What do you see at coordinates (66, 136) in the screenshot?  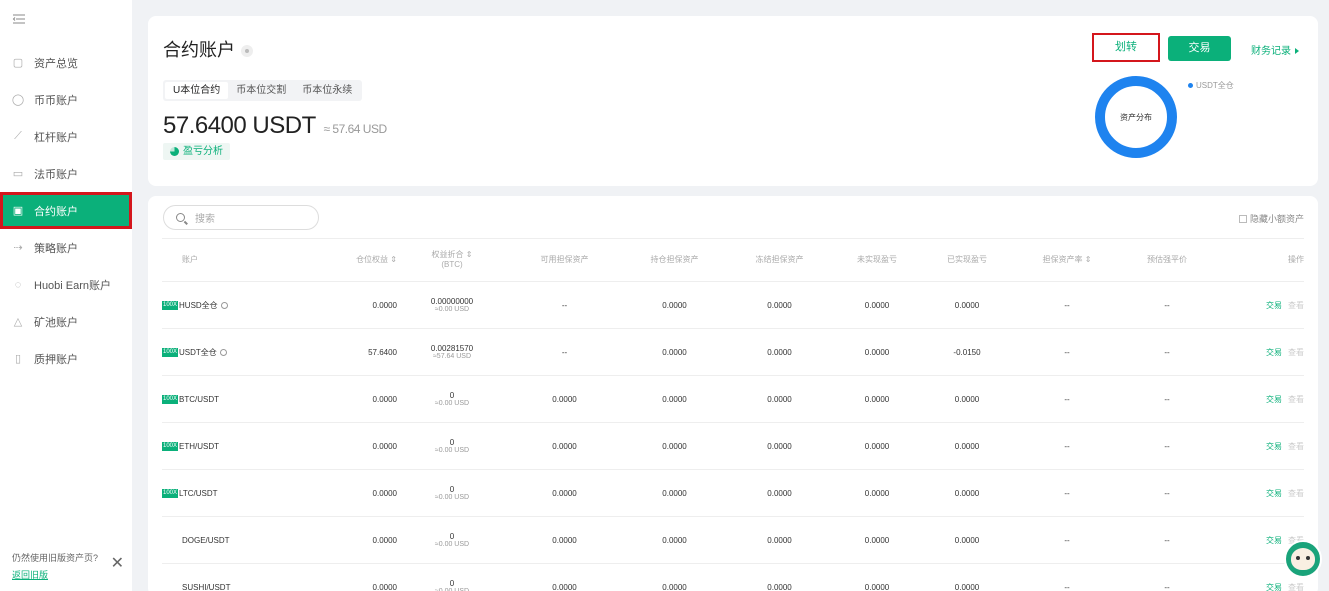 I see `sidebar-item-2: ⟋ 杠杆账户` at bounding box center [66, 136].